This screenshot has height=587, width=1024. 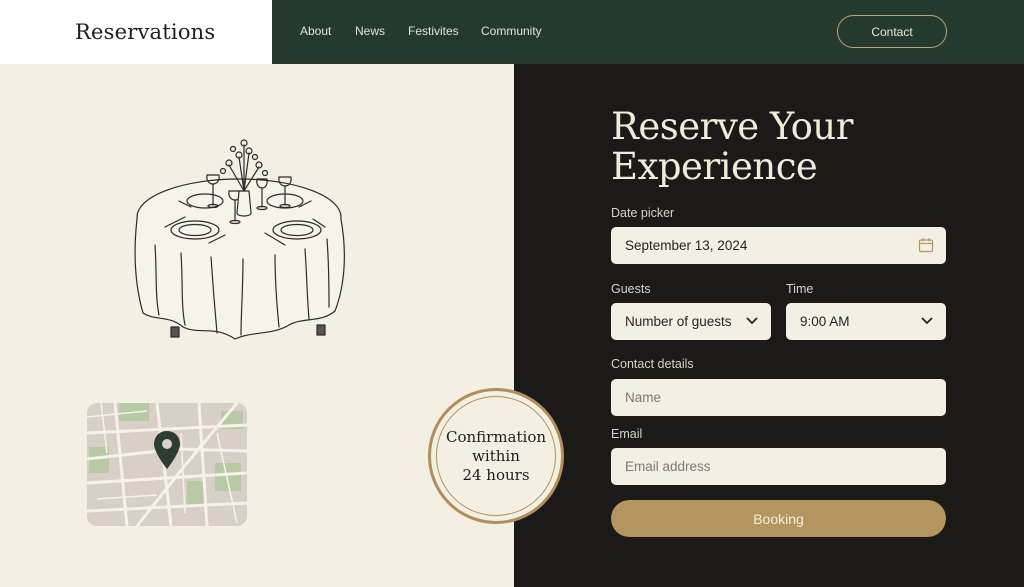 I want to click on email-field, so click(x=778, y=466).